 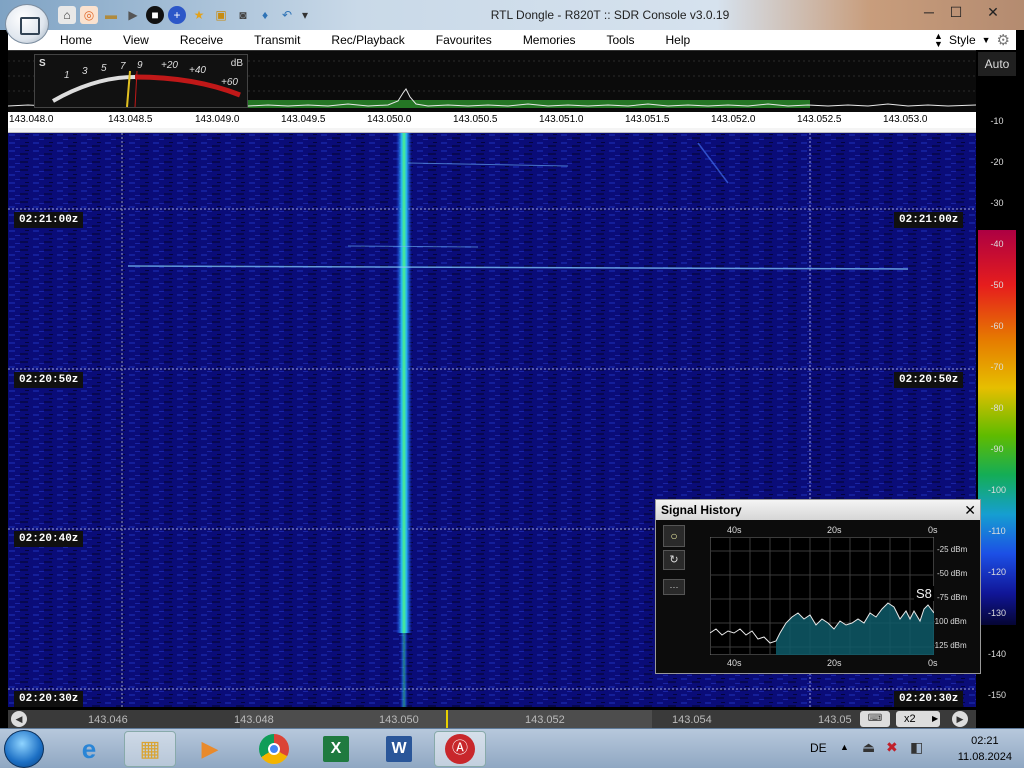 What do you see at coordinates (471, 40) in the screenshot?
I see `menu-favourites: Favourites` at bounding box center [471, 40].